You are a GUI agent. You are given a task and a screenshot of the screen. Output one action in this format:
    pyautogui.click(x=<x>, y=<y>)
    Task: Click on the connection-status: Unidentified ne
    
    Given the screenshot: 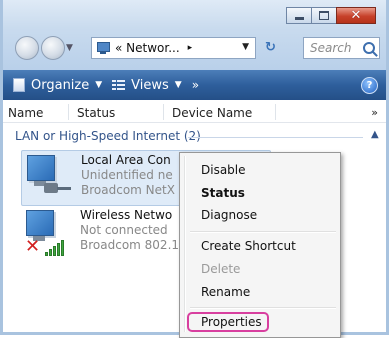 What is the action you would take?
    pyautogui.click(x=127, y=175)
    